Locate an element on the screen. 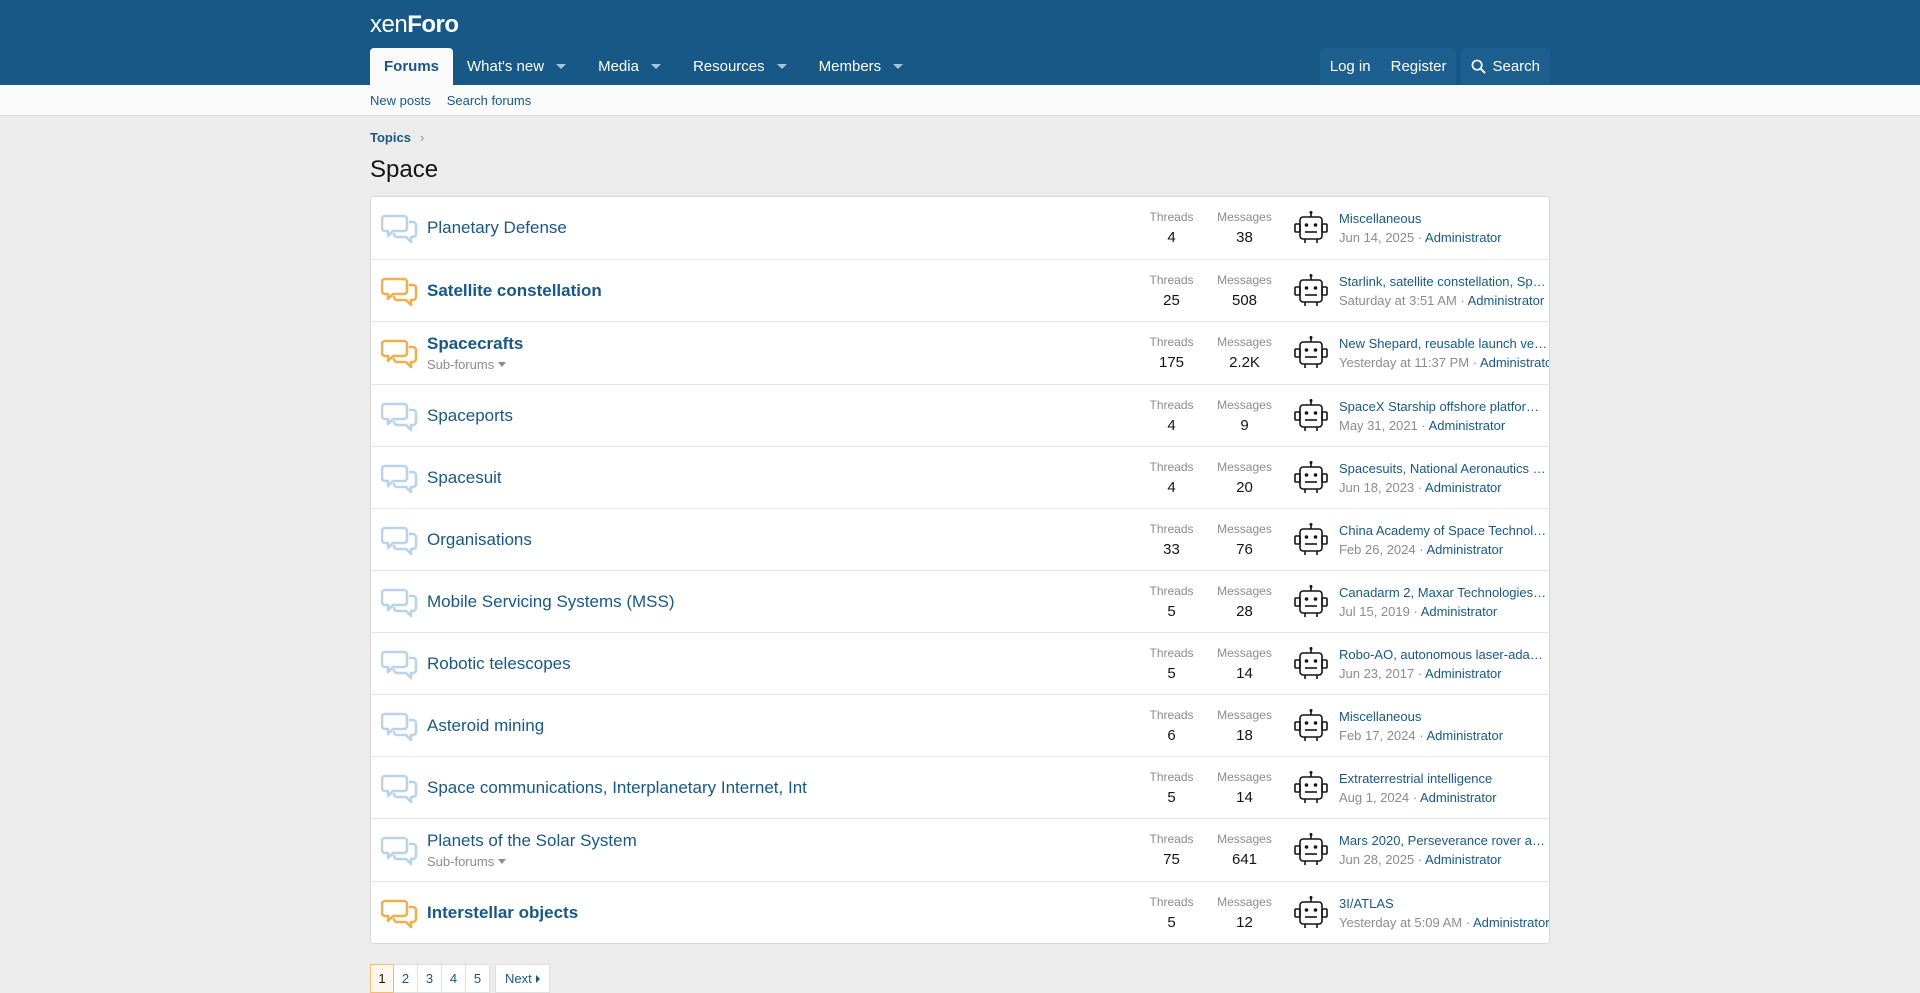 Image resolution: width=1920 pixels, height=993 pixels. latest-post-date: Saturday at 3:51 AM is located at coordinates (1398, 300).